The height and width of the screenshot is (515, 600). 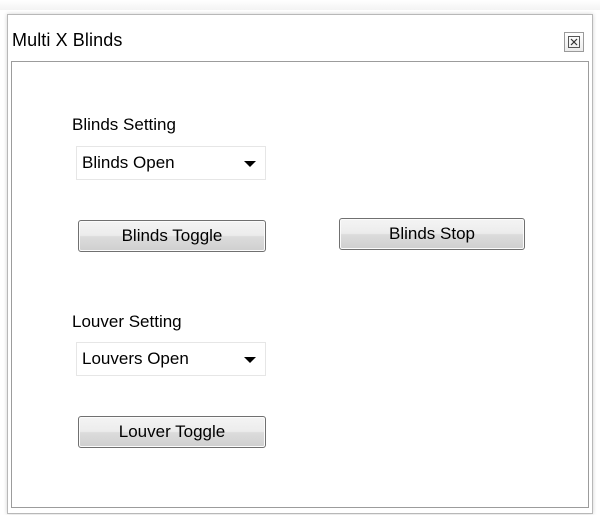 I want to click on close-button, so click(x=574, y=42).